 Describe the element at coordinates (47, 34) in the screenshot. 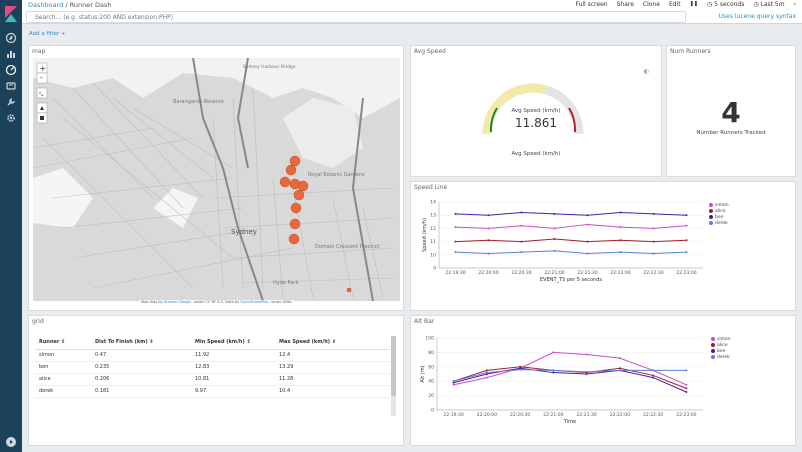

I see `add-filter-link: Add a filter +` at that location.